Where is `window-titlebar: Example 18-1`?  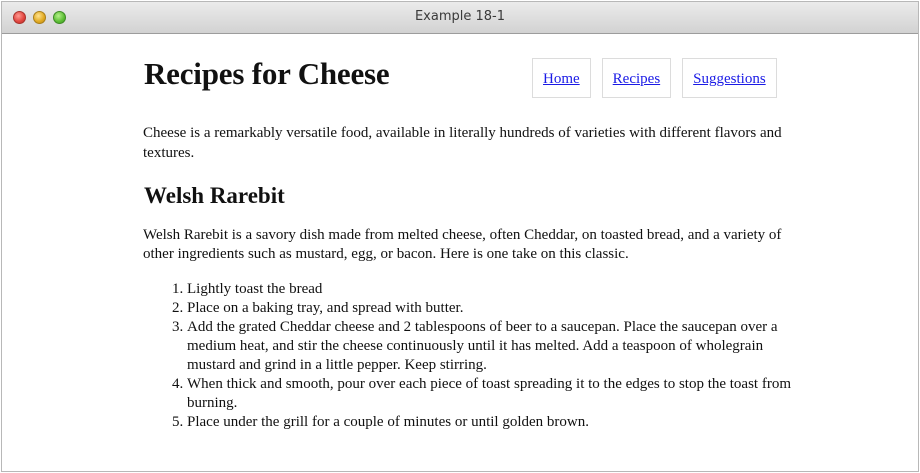 window-titlebar: Example 18-1 is located at coordinates (460, 18).